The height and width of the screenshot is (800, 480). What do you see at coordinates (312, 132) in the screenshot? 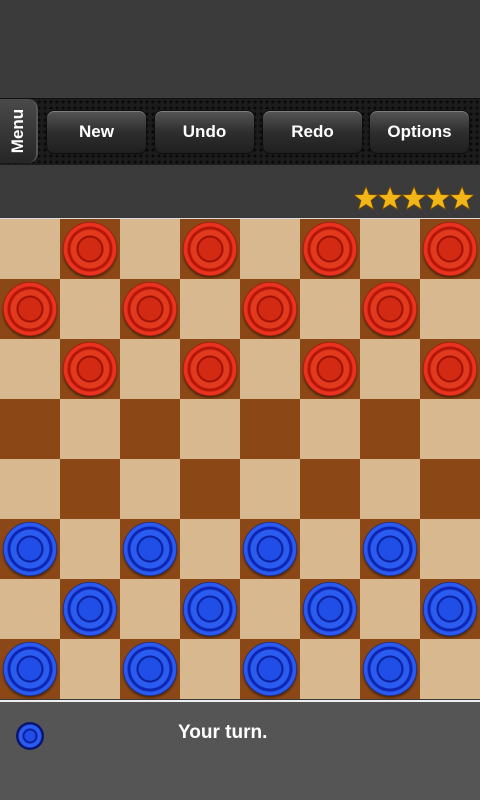
I see `redo-button: Redo` at bounding box center [312, 132].